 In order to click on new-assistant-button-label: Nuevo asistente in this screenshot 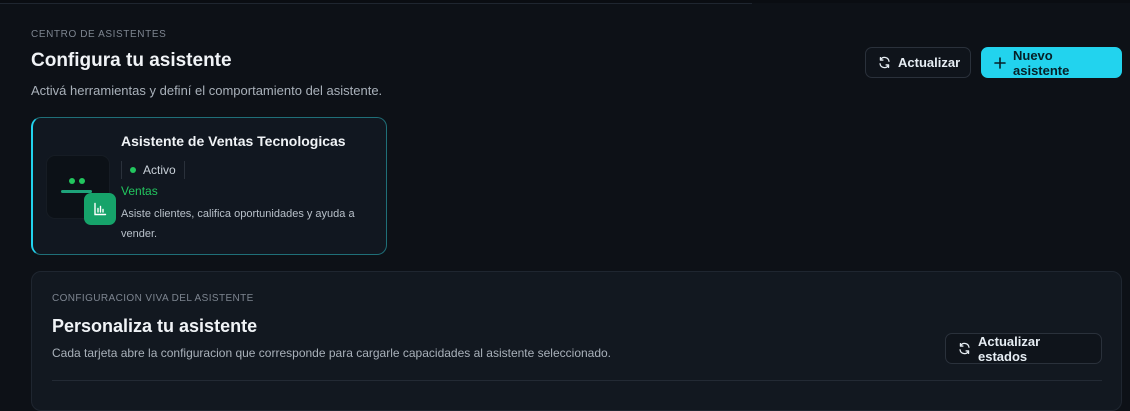, I will do `click(1041, 62)`.